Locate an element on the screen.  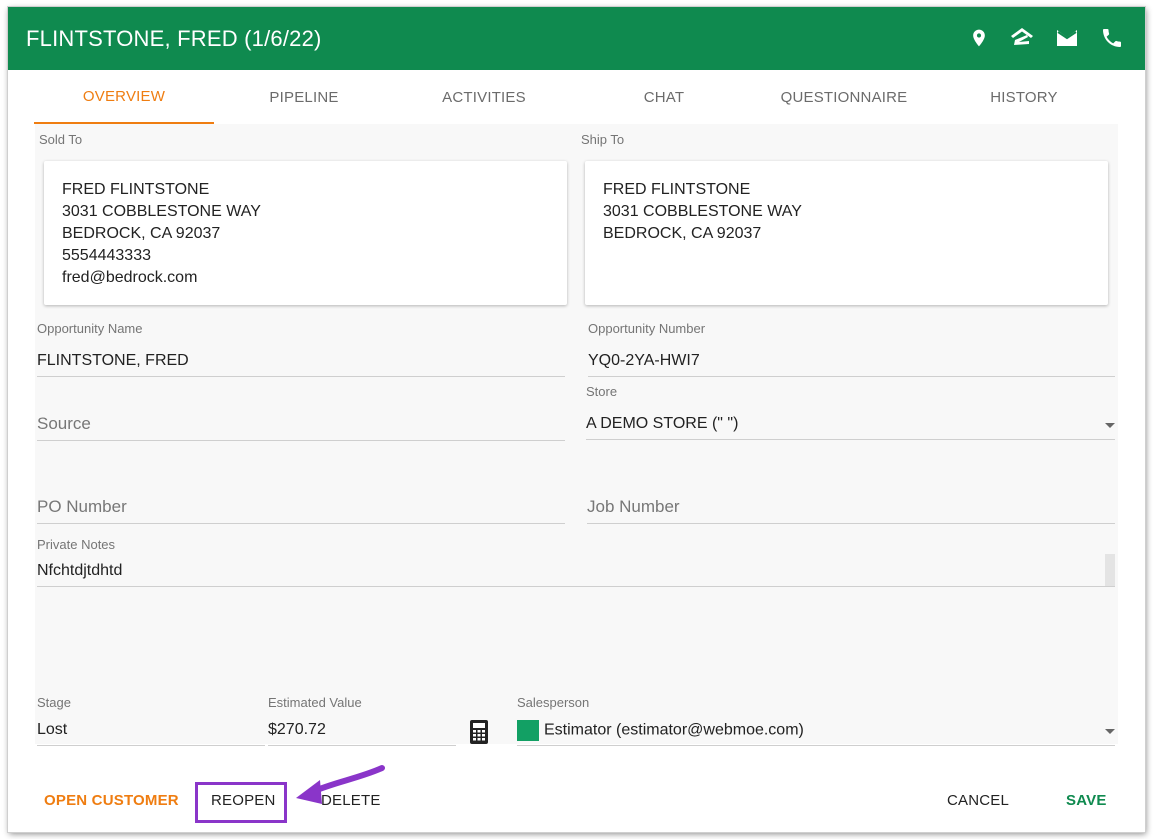
opportunity-number-field: YQ0-2YA-HWI7 is located at coordinates (851, 363).